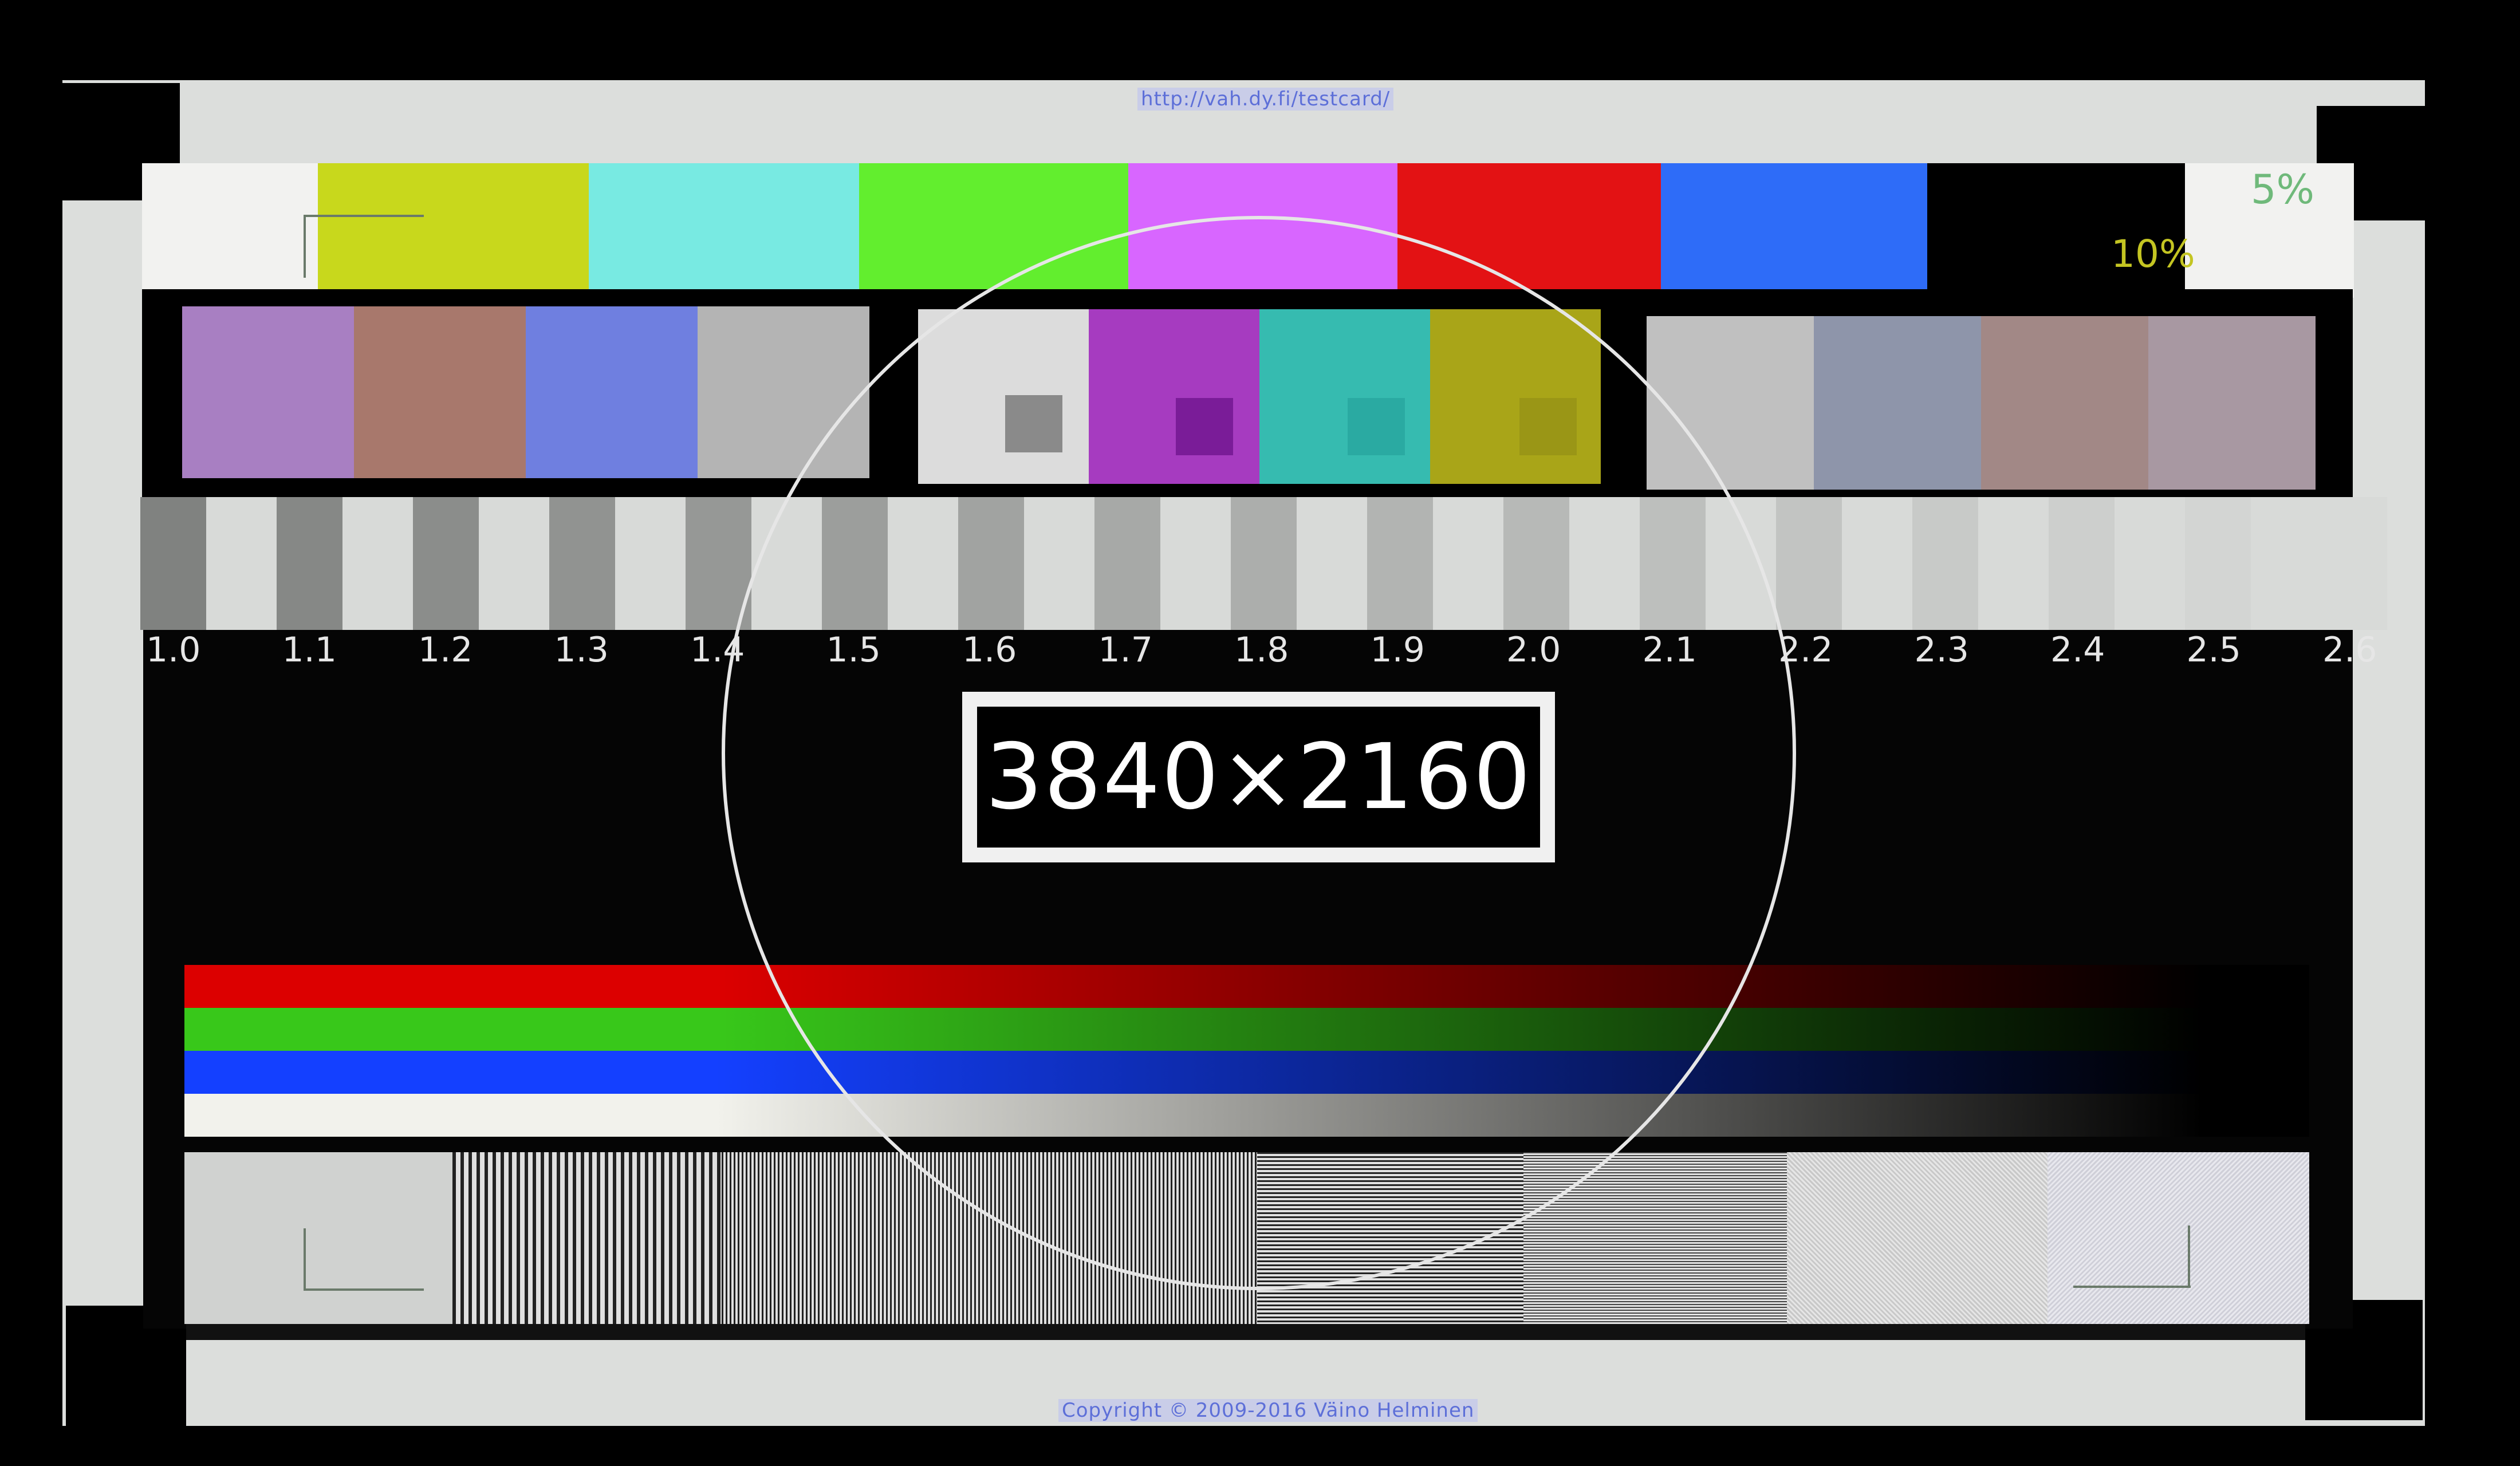 Image resolution: width=2520 pixels, height=1466 pixels. I want to click on copyright-text: Copyright © 2009-2016 Väino Helminen, so click(1268, 1410).